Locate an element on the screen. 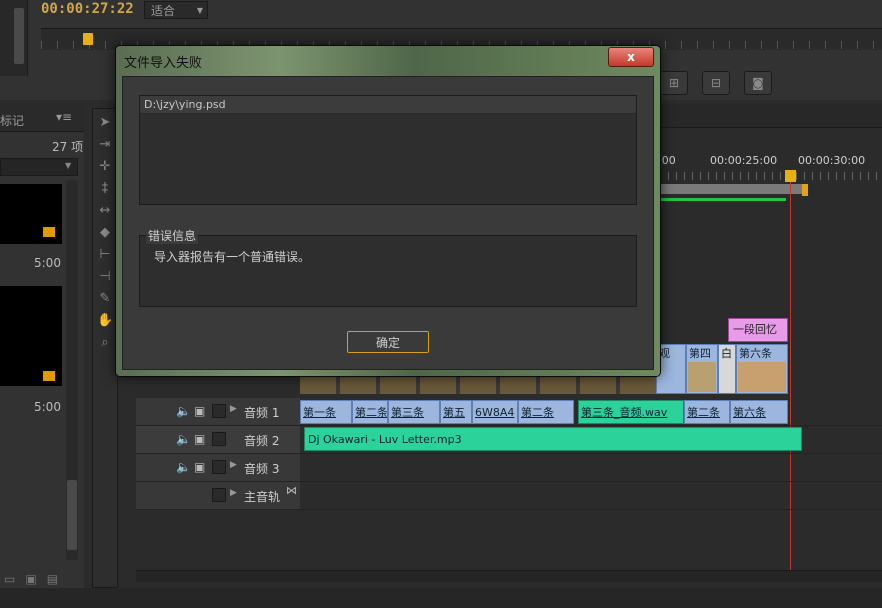 The image size is (882, 608). track-name: 主音轨 is located at coordinates (262, 497).